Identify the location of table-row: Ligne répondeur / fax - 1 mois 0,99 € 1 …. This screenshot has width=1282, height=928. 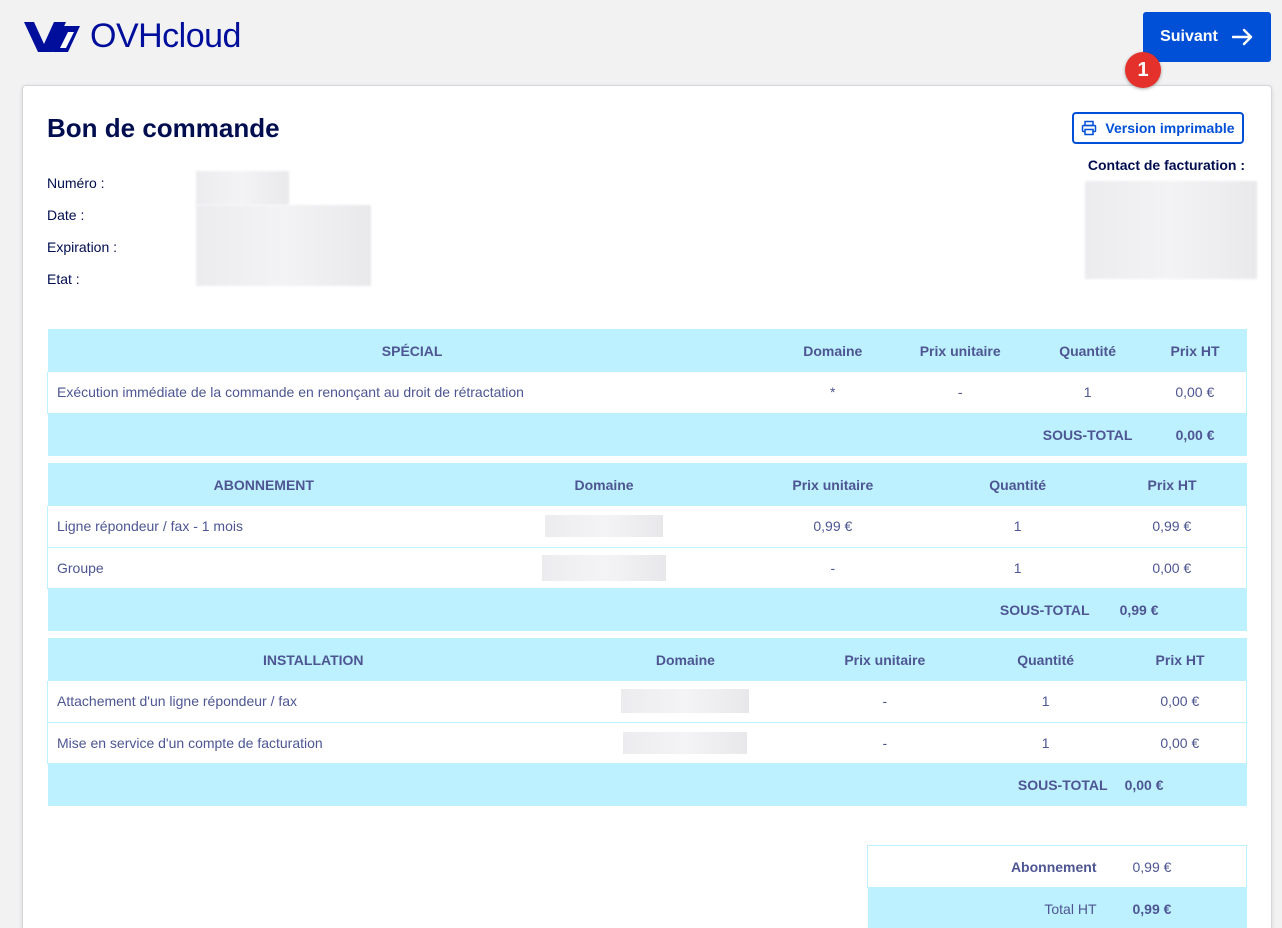
(647, 527).